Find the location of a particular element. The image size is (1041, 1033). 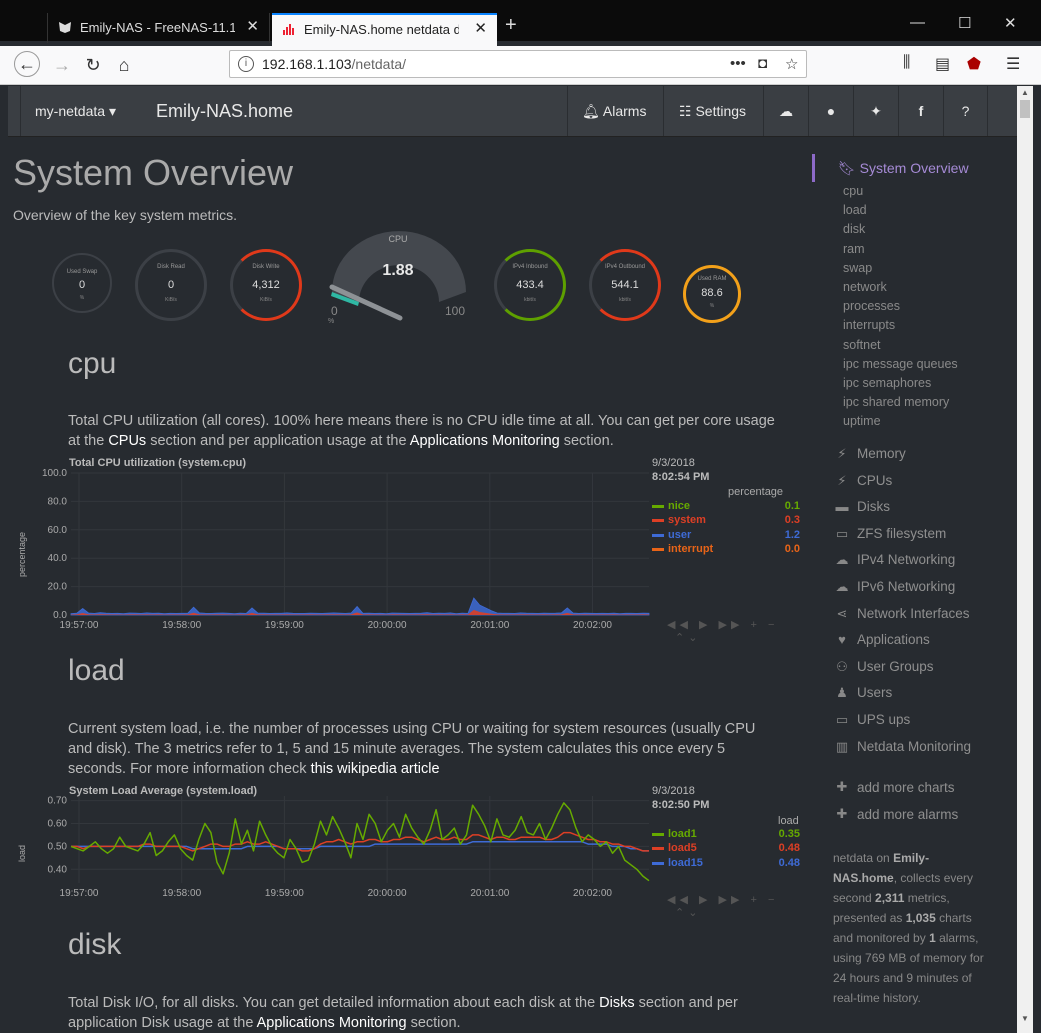

help-icon: ? is located at coordinates (965, 111).